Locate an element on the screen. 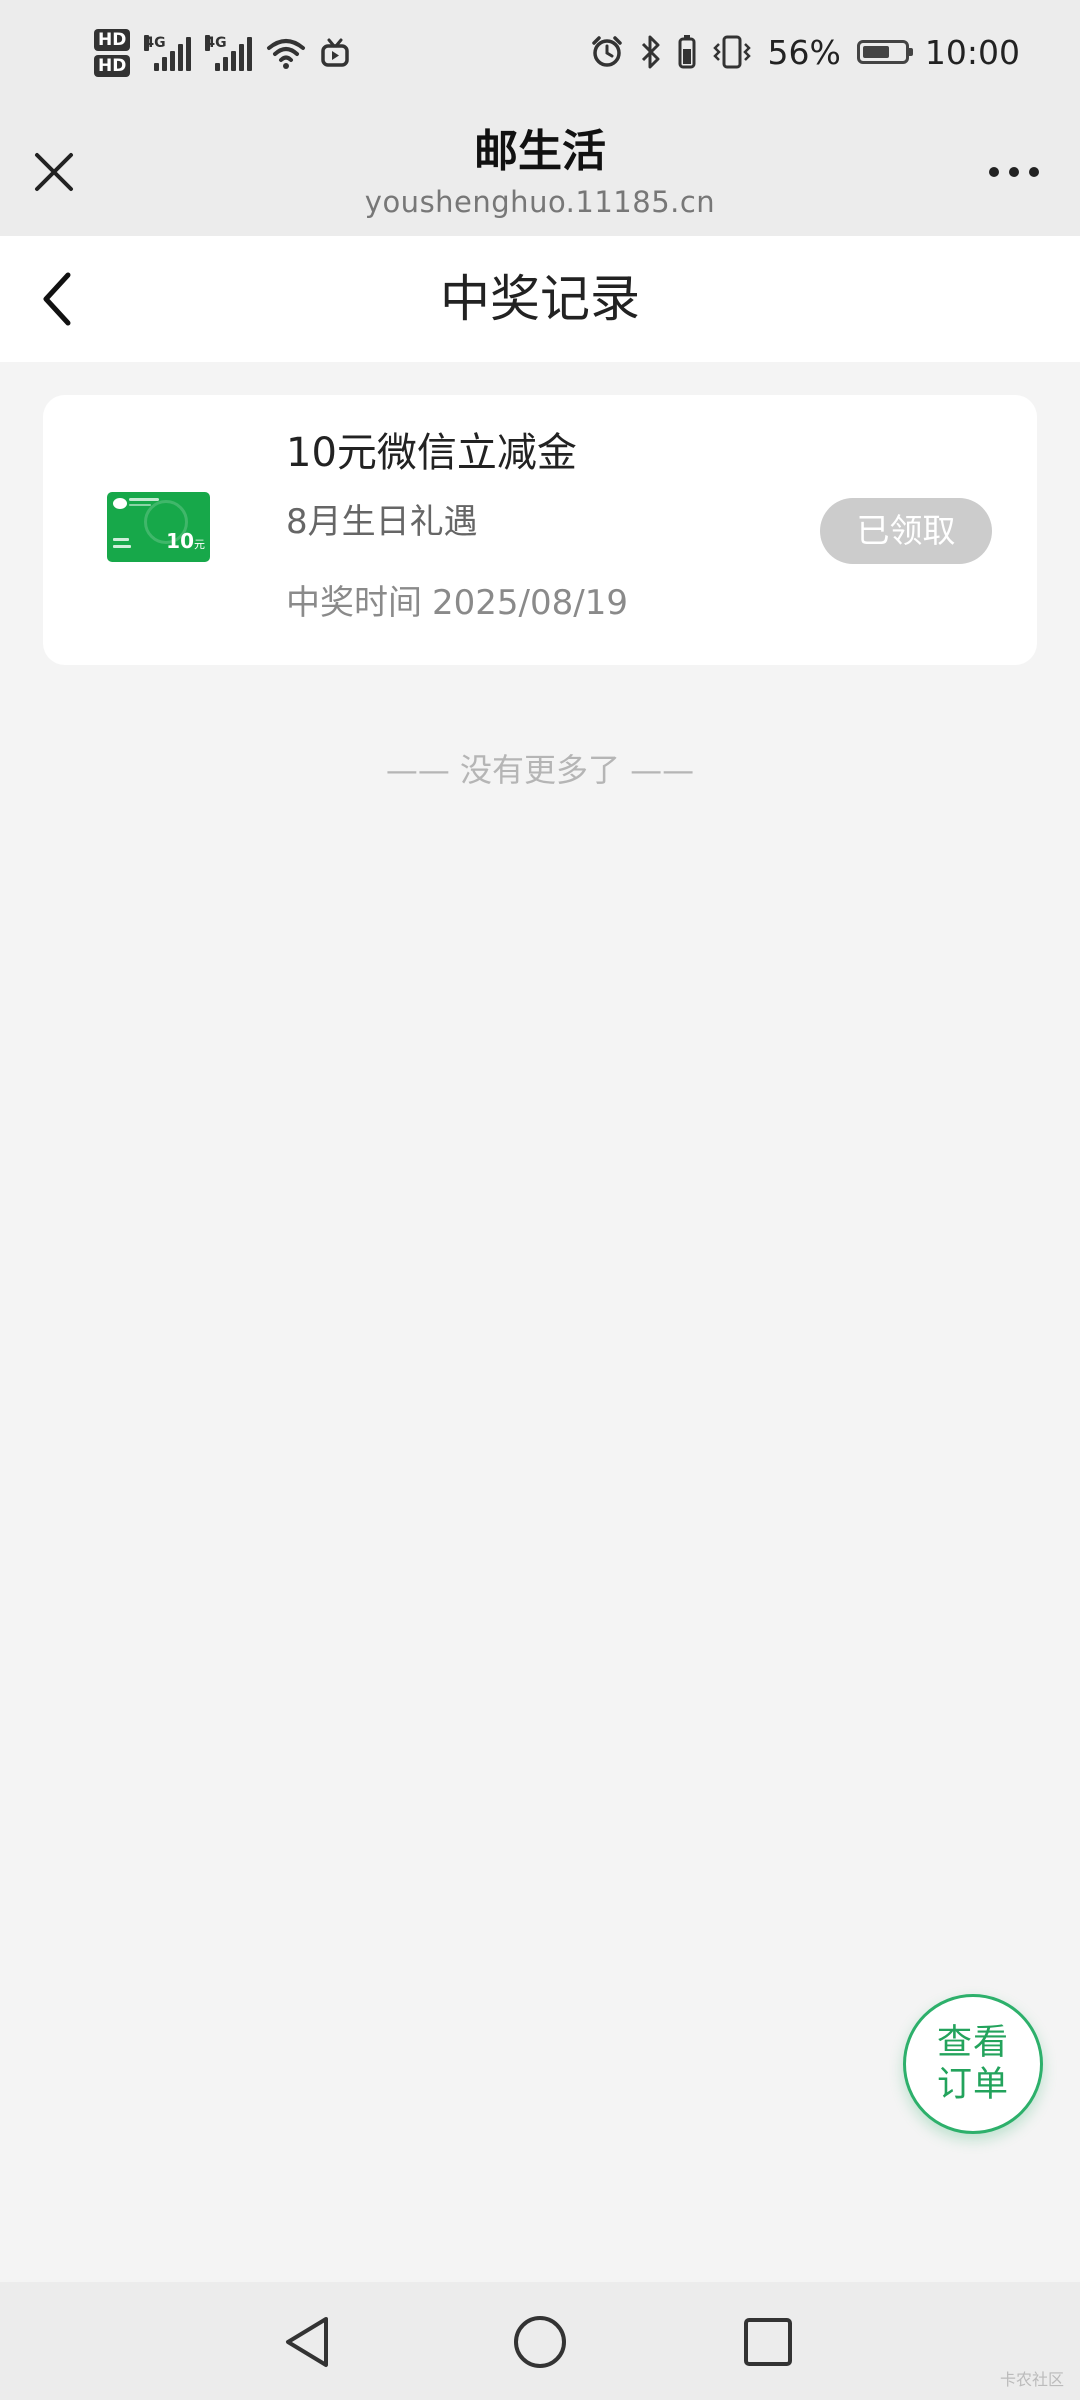 This screenshot has width=1080, height=2400. wechat-coupon-thumbnail: 10元 is located at coordinates (158, 527).